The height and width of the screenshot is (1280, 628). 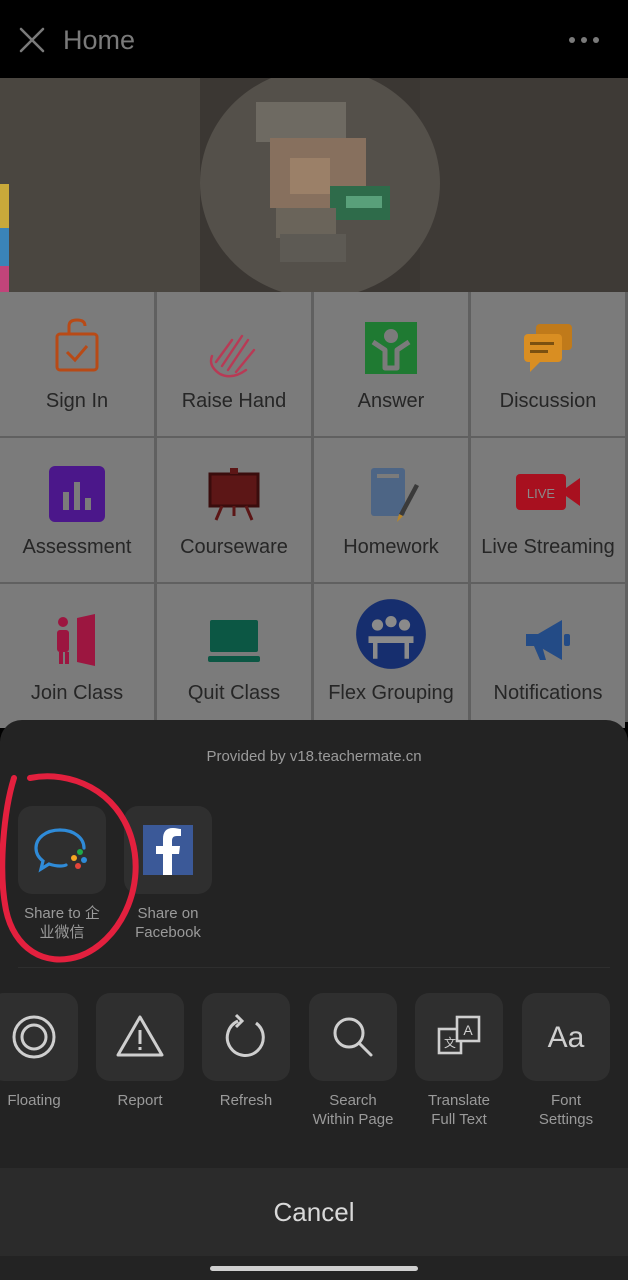 I want to click on grid-item-sign-in: Sign In, so click(x=77, y=364).